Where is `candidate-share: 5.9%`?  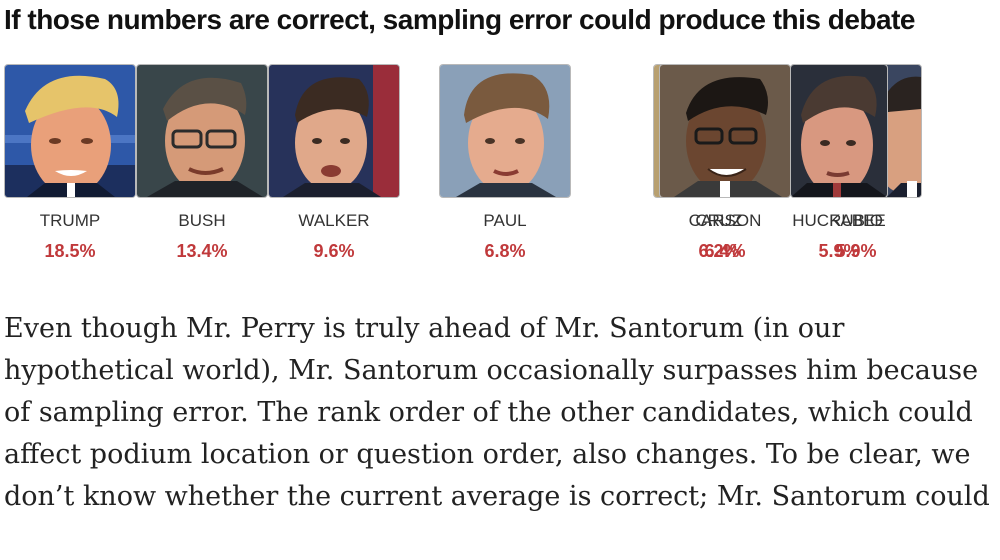 candidate-share: 5.9% is located at coordinates (839, 251).